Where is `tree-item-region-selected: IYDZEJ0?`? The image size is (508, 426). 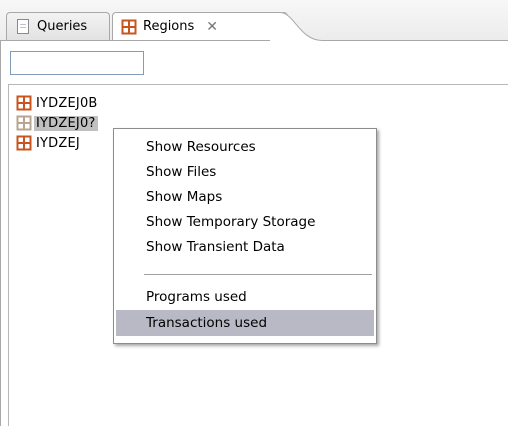
tree-item-region-selected: IYDZEJ0? is located at coordinates (57, 123).